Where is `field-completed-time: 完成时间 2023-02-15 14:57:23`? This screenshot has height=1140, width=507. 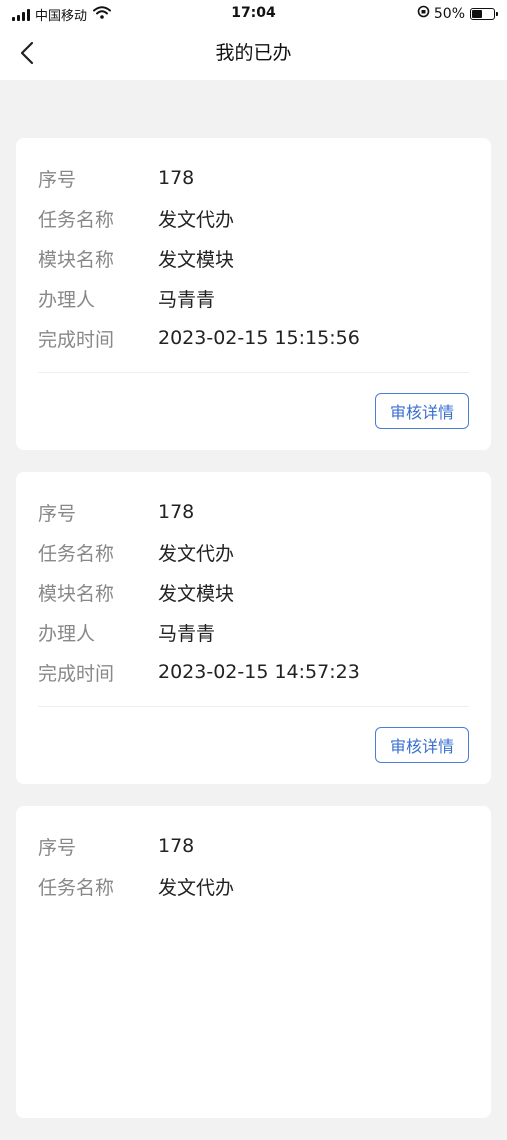 field-completed-time: 完成时间 2023-02-15 14:57:23 is located at coordinates (253, 672).